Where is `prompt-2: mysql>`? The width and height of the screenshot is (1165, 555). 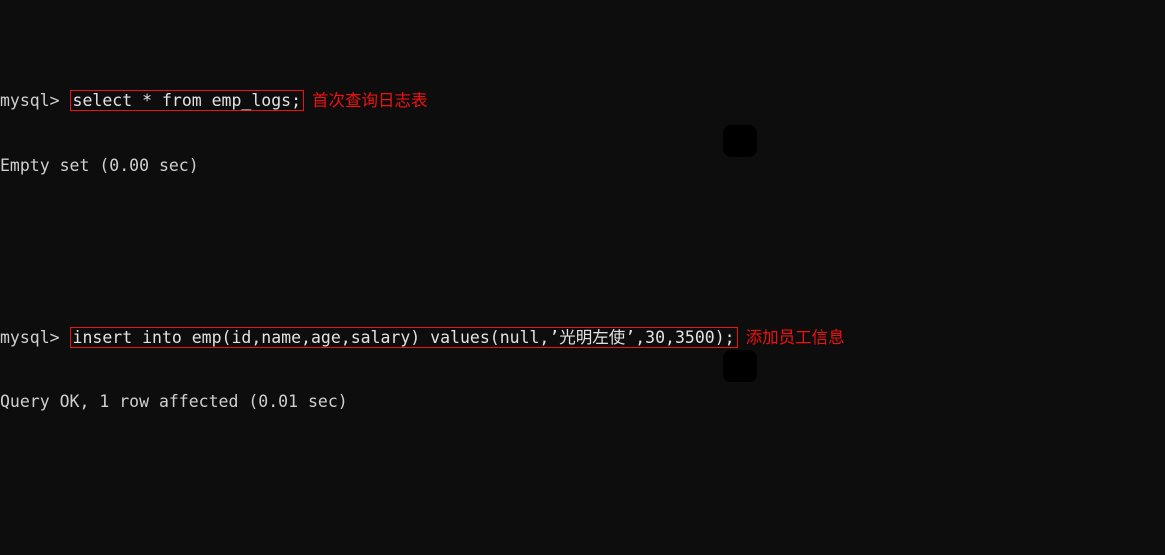 prompt-2: mysql> is located at coordinates (35, 337).